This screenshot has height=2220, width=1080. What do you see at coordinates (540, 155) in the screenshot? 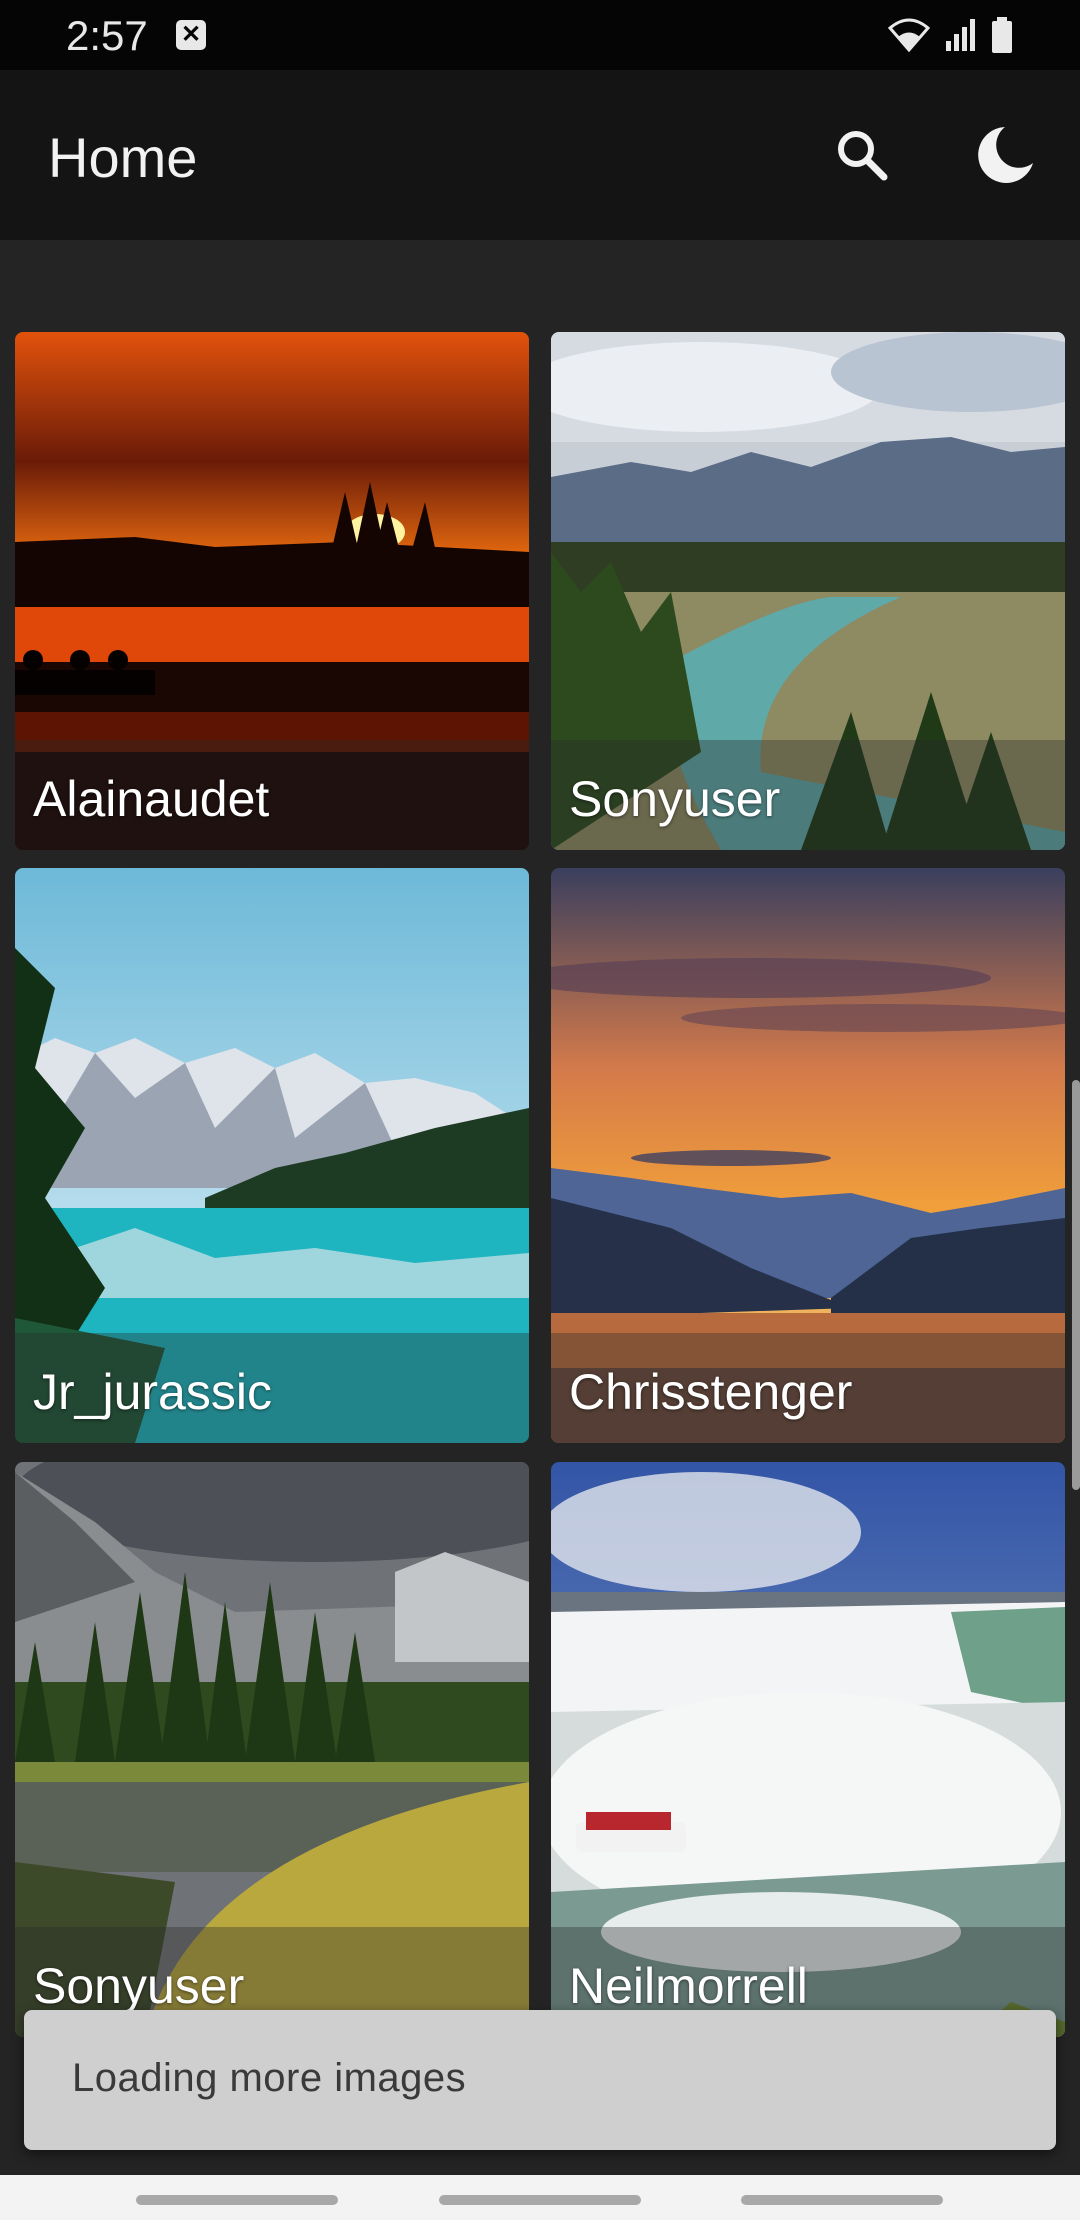
I see `app-bar: Home` at bounding box center [540, 155].